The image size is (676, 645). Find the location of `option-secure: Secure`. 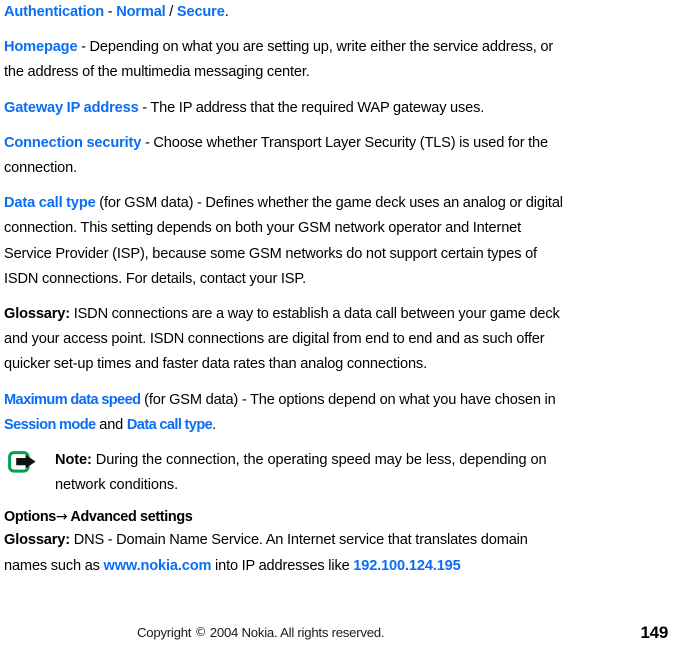

option-secure: Secure is located at coordinates (200, 12).